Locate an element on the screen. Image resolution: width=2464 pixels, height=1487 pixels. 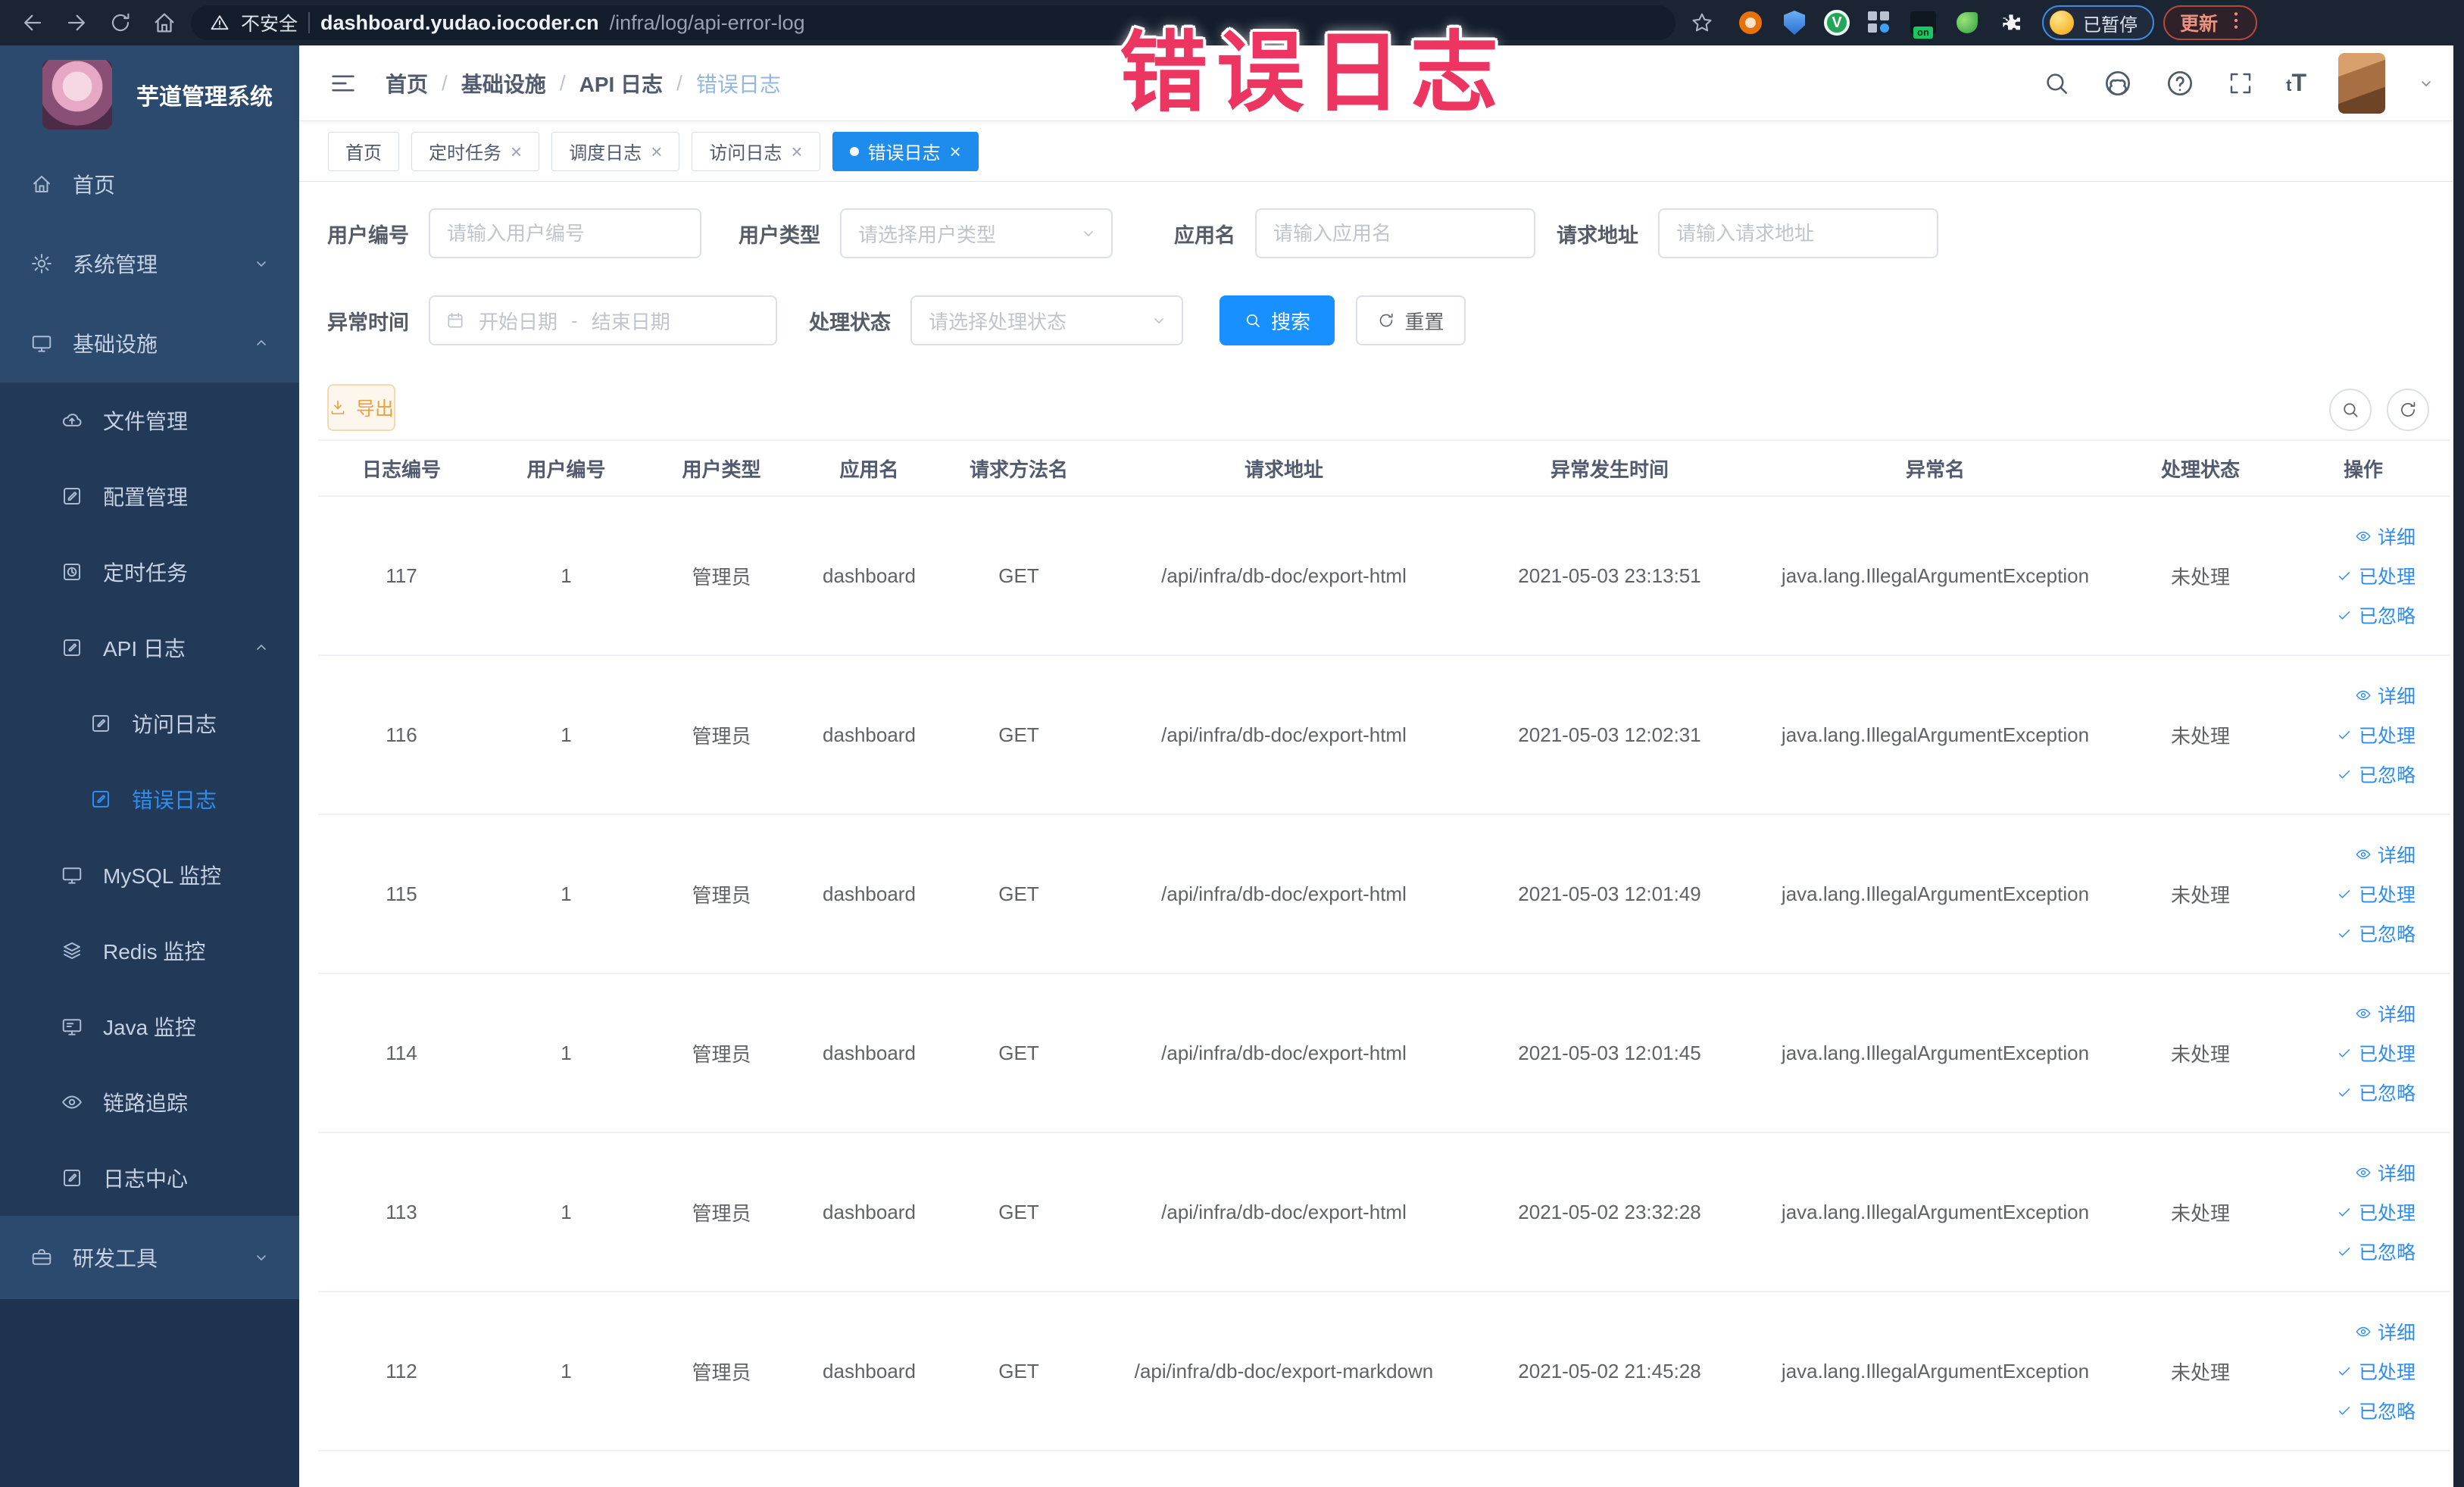
extension-orange-ring-icon is located at coordinates (1750, 22).